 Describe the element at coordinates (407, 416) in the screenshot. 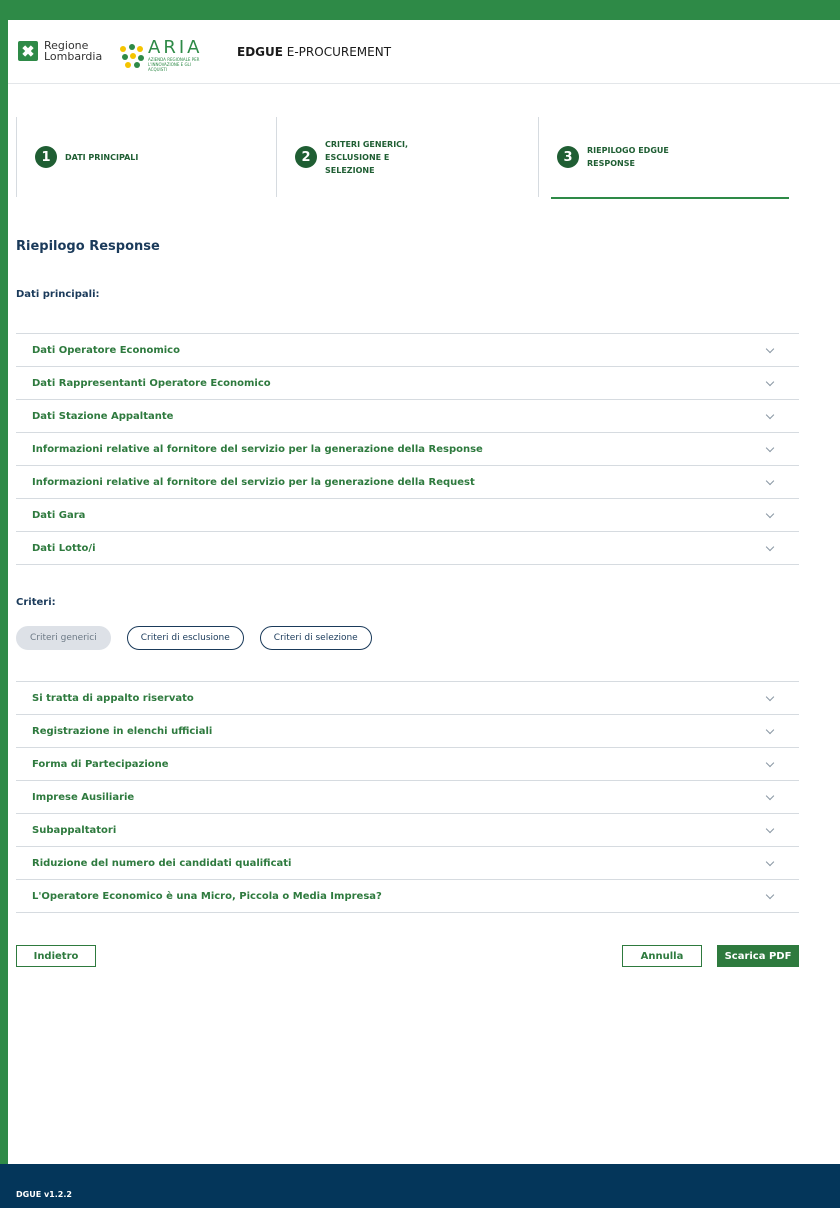

I see `accordion-item: Dati Stazione Appaltante` at that location.